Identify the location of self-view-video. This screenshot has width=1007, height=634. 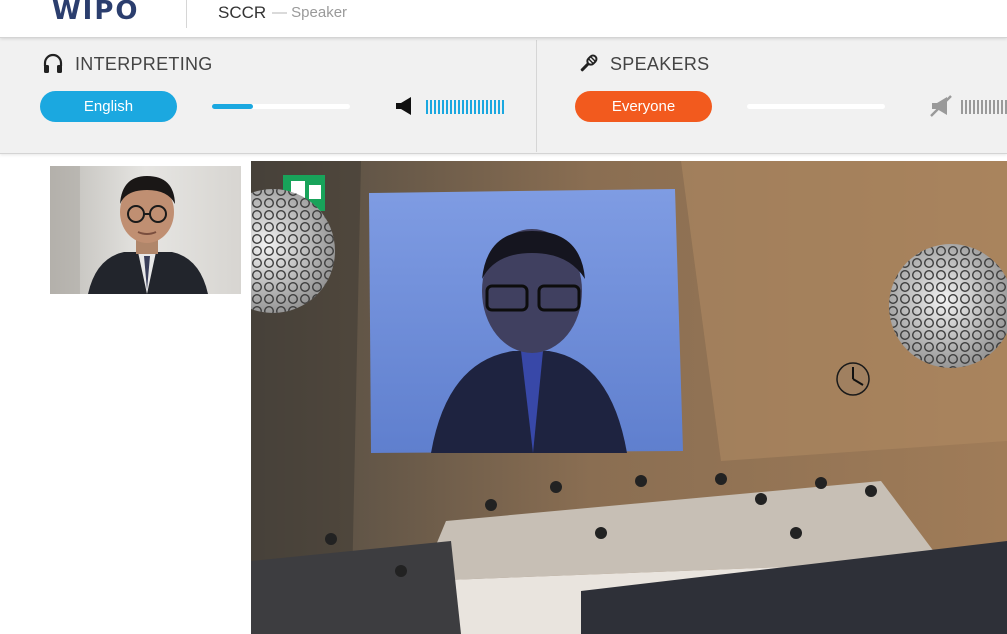
(145, 230).